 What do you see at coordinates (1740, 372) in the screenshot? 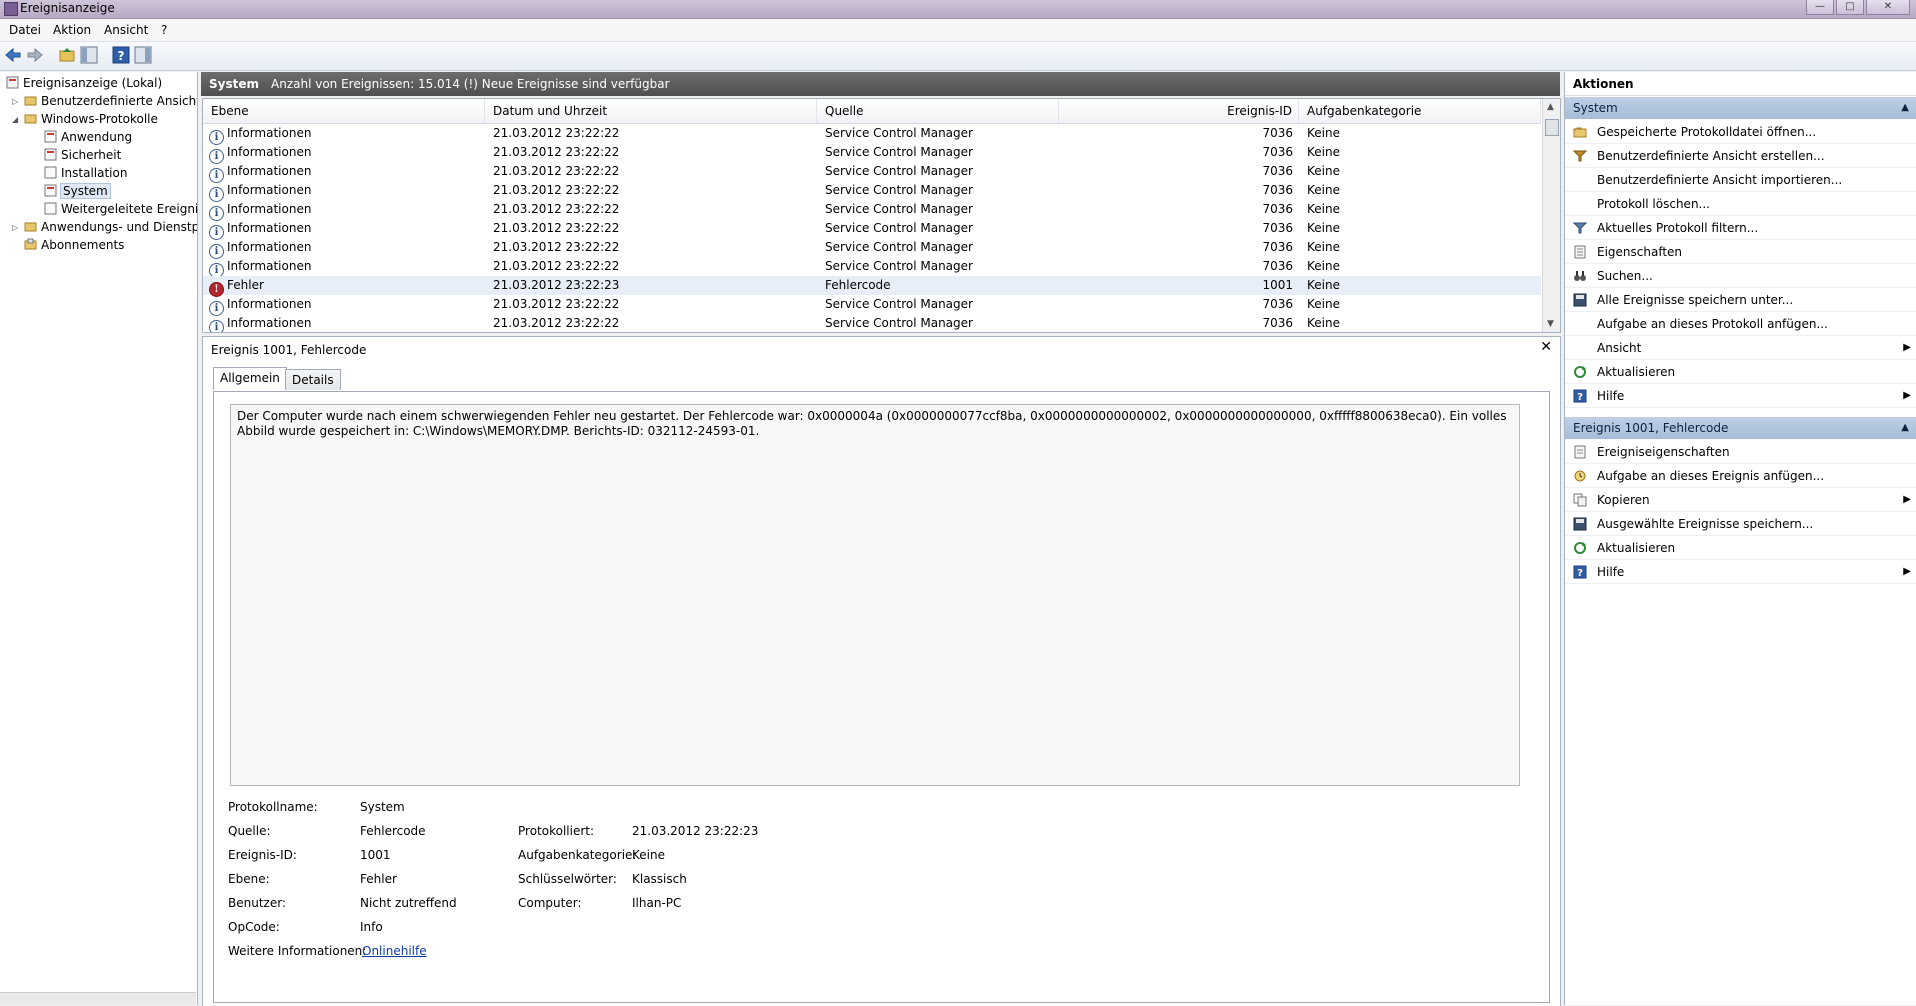
I see `action-system-10: Aktualisieren` at bounding box center [1740, 372].